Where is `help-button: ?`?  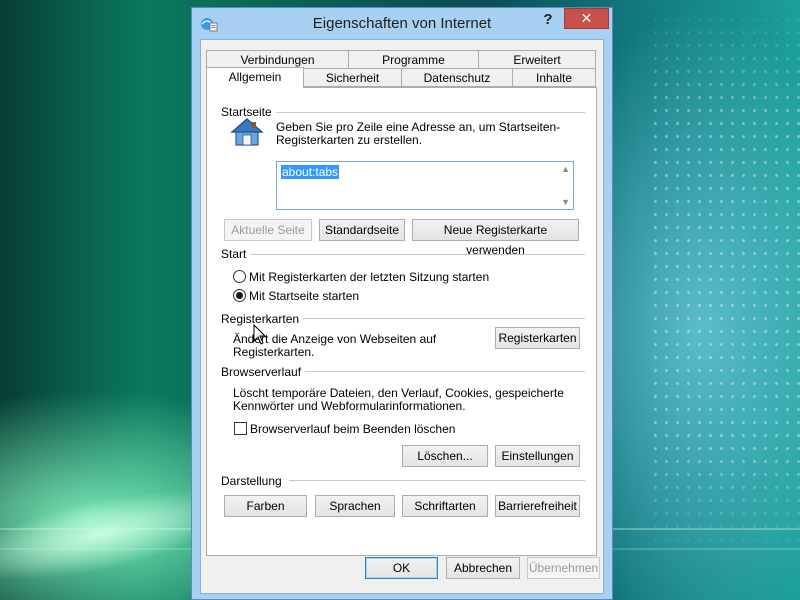 help-button: ? is located at coordinates (548, 21).